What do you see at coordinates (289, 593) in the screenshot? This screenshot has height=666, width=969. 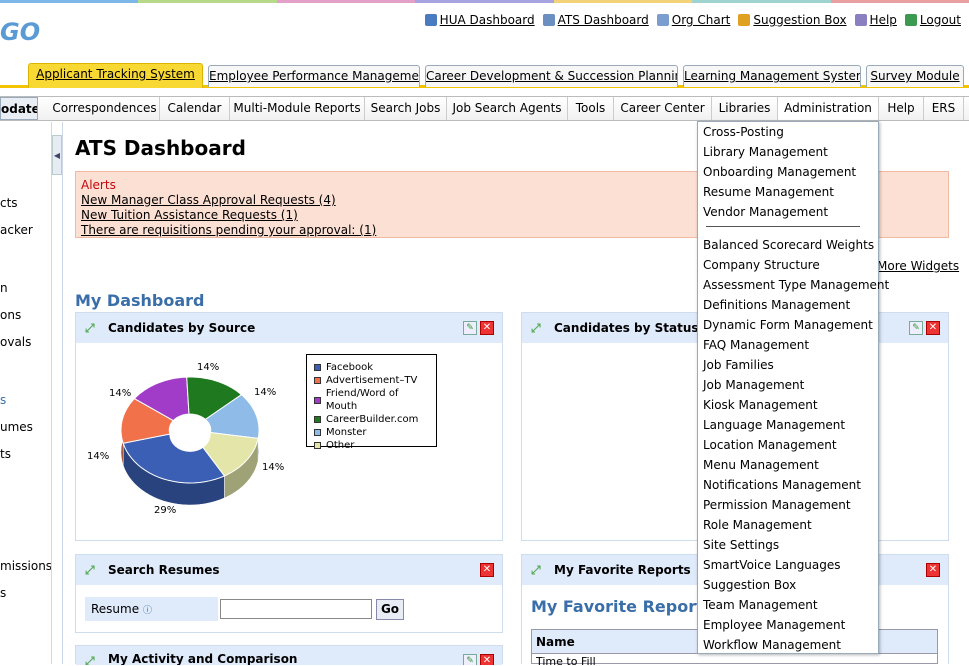 I see `widget-search-resumes: ⤢ Search Resumes ✕` at bounding box center [289, 593].